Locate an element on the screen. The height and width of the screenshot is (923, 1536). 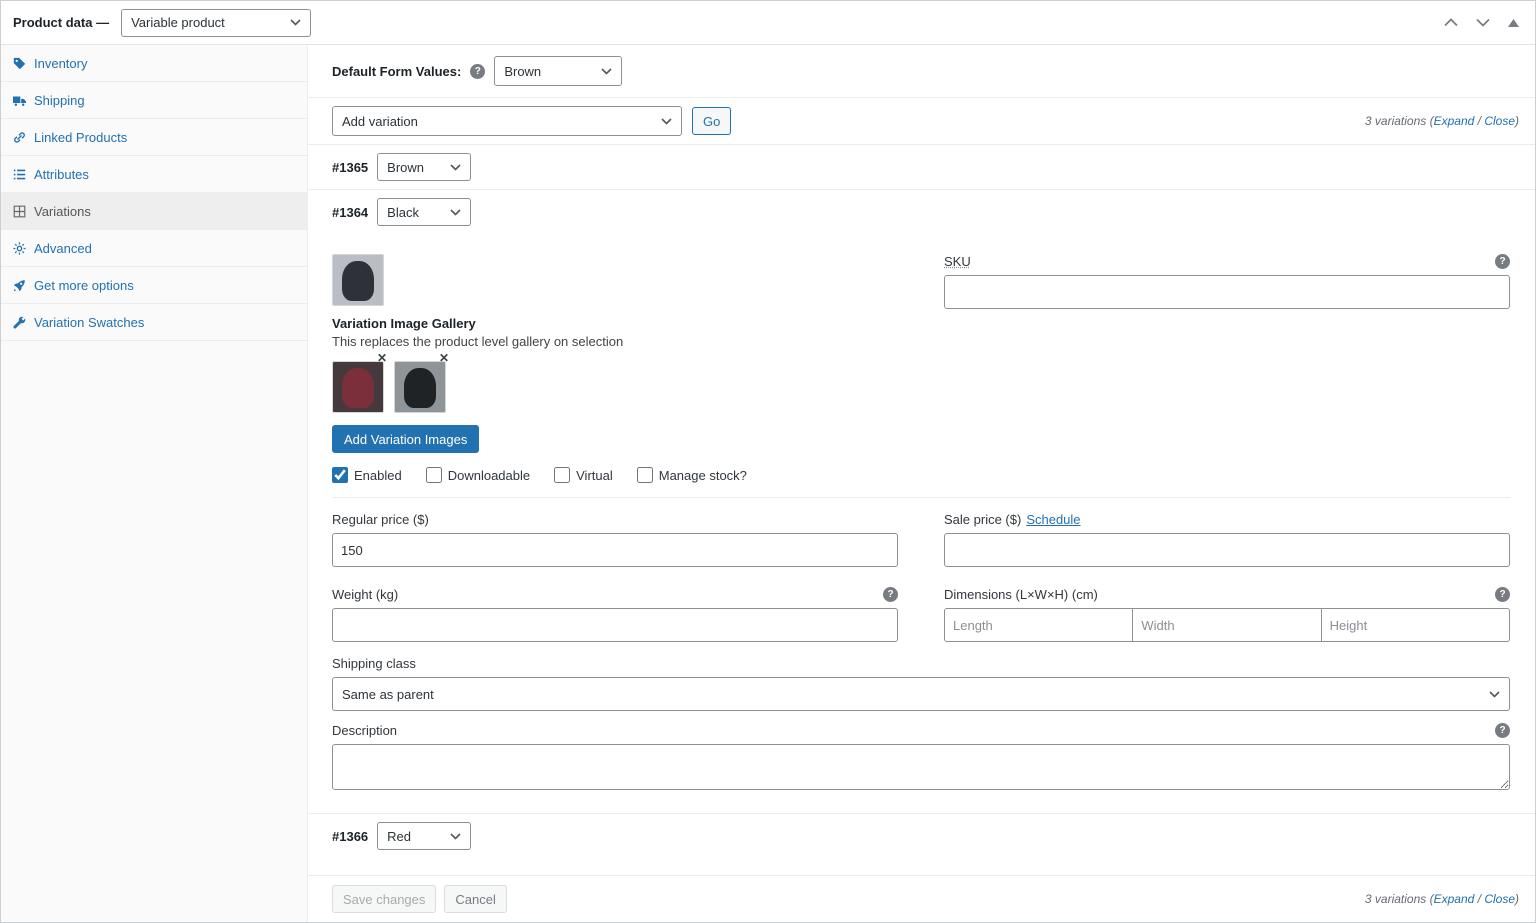
product-type-value: Variable product is located at coordinates (178, 22).